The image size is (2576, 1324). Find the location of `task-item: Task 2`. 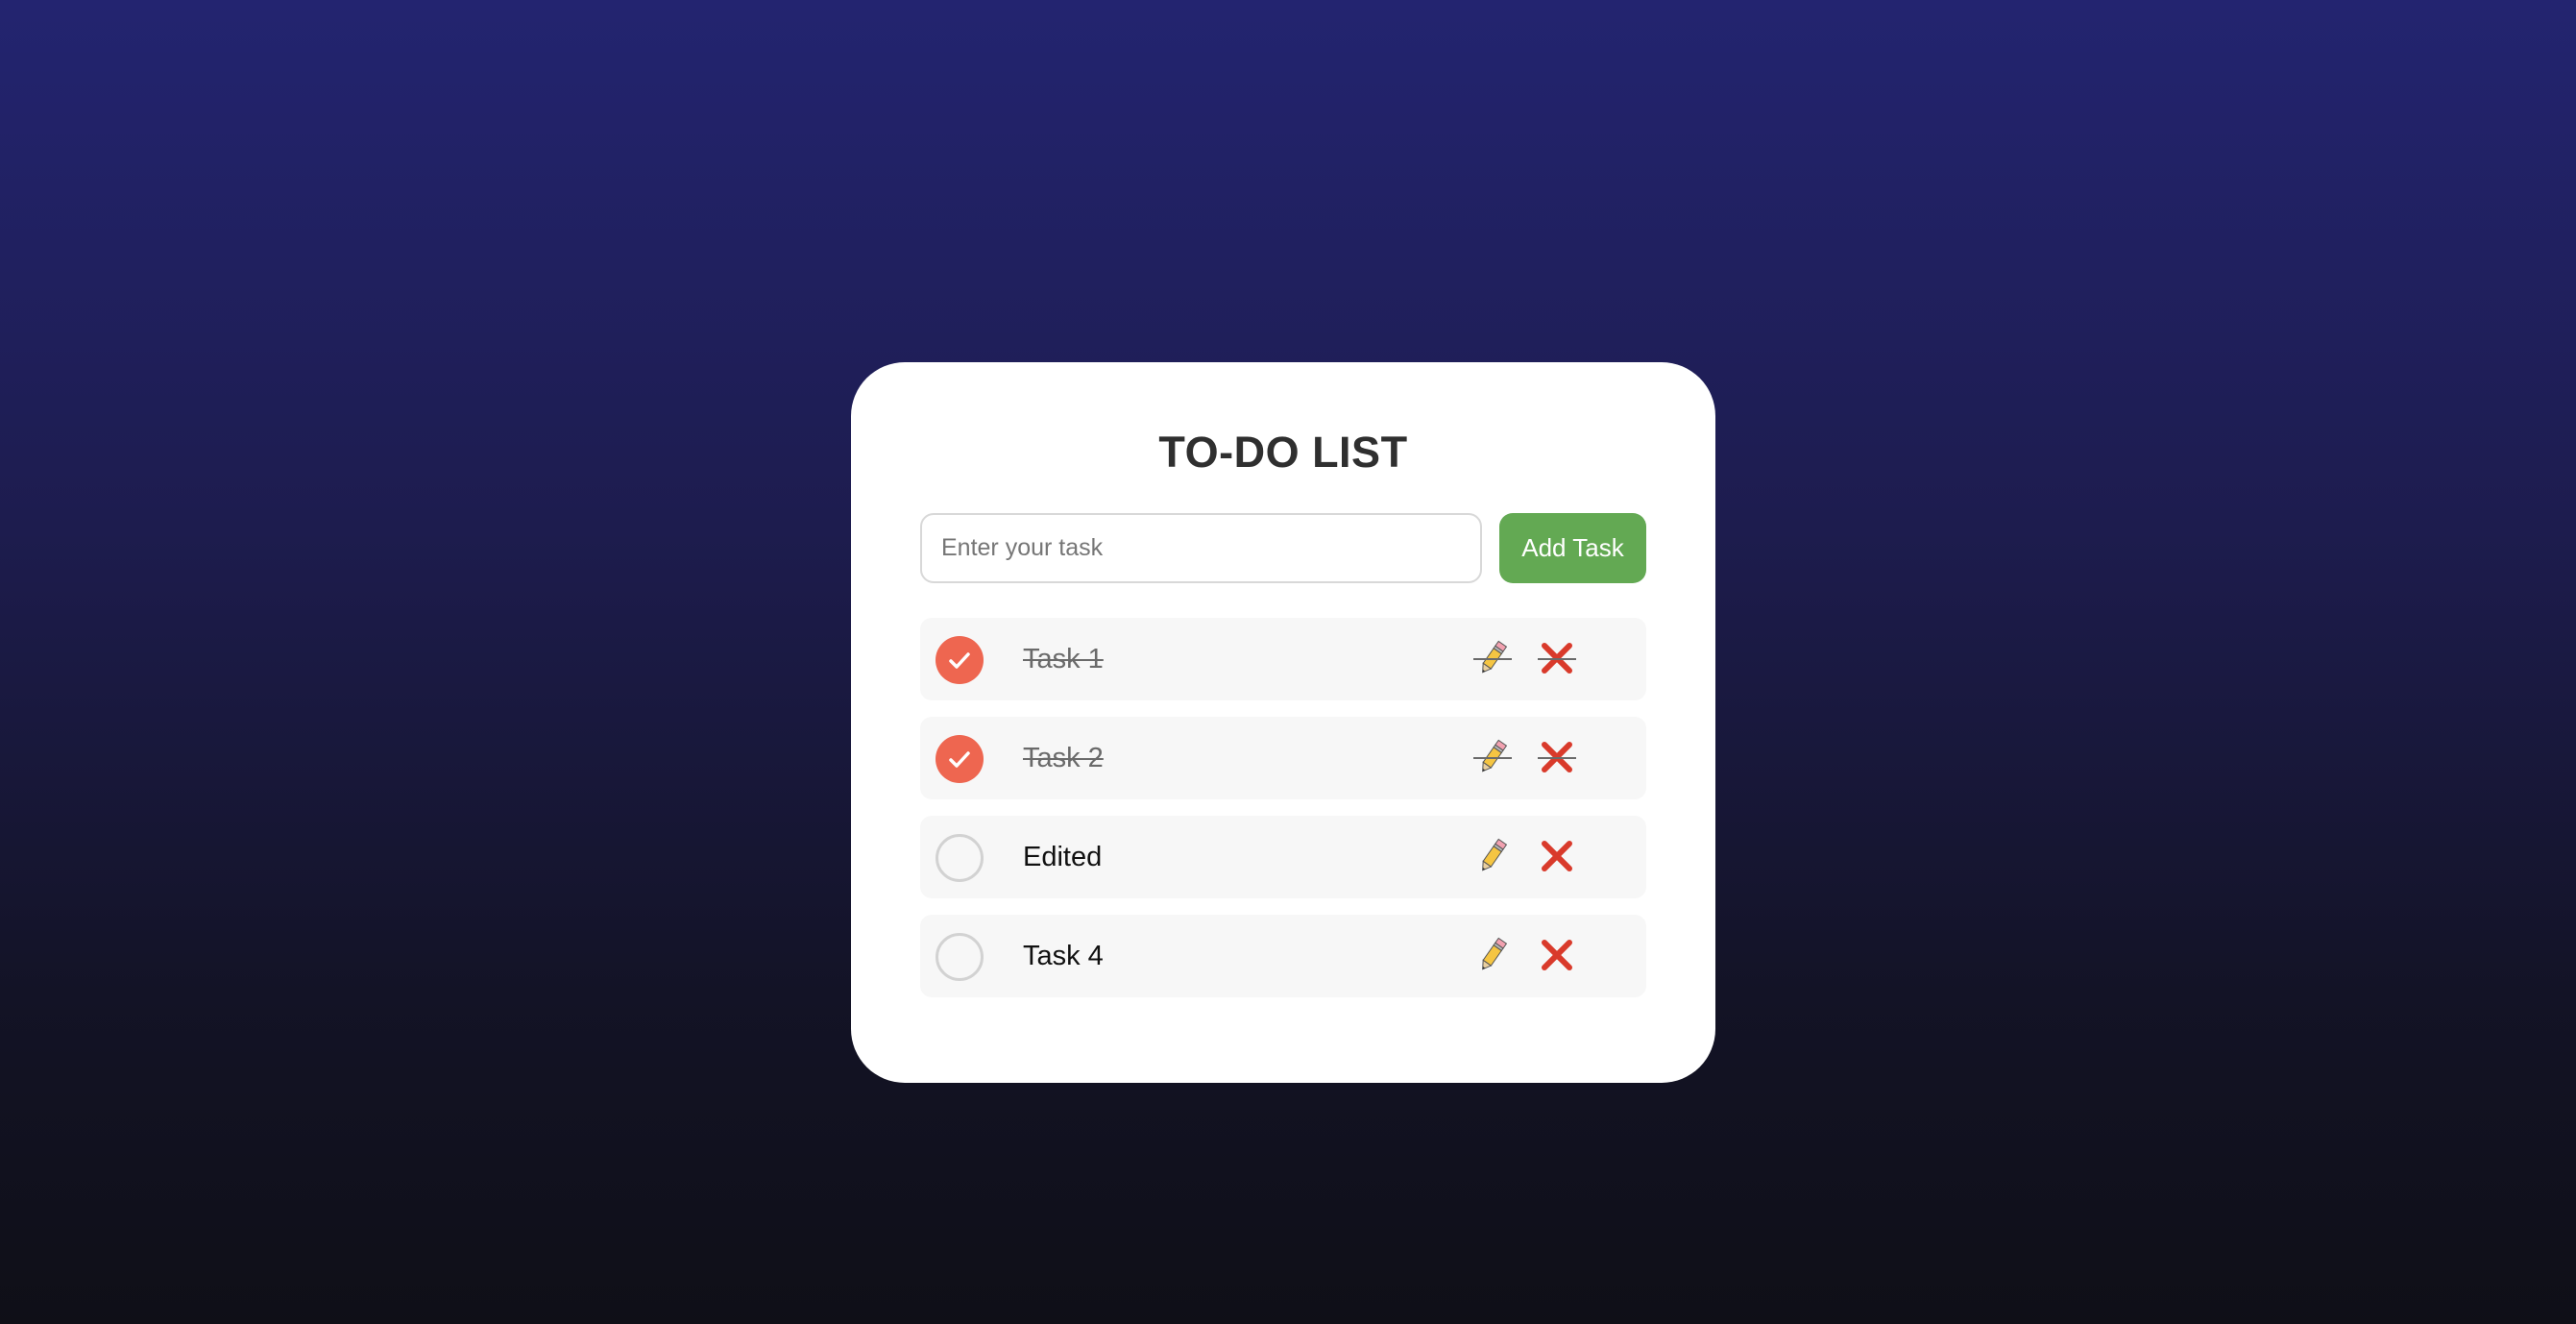

task-item: Task 2 is located at coordinates (1283, 758).